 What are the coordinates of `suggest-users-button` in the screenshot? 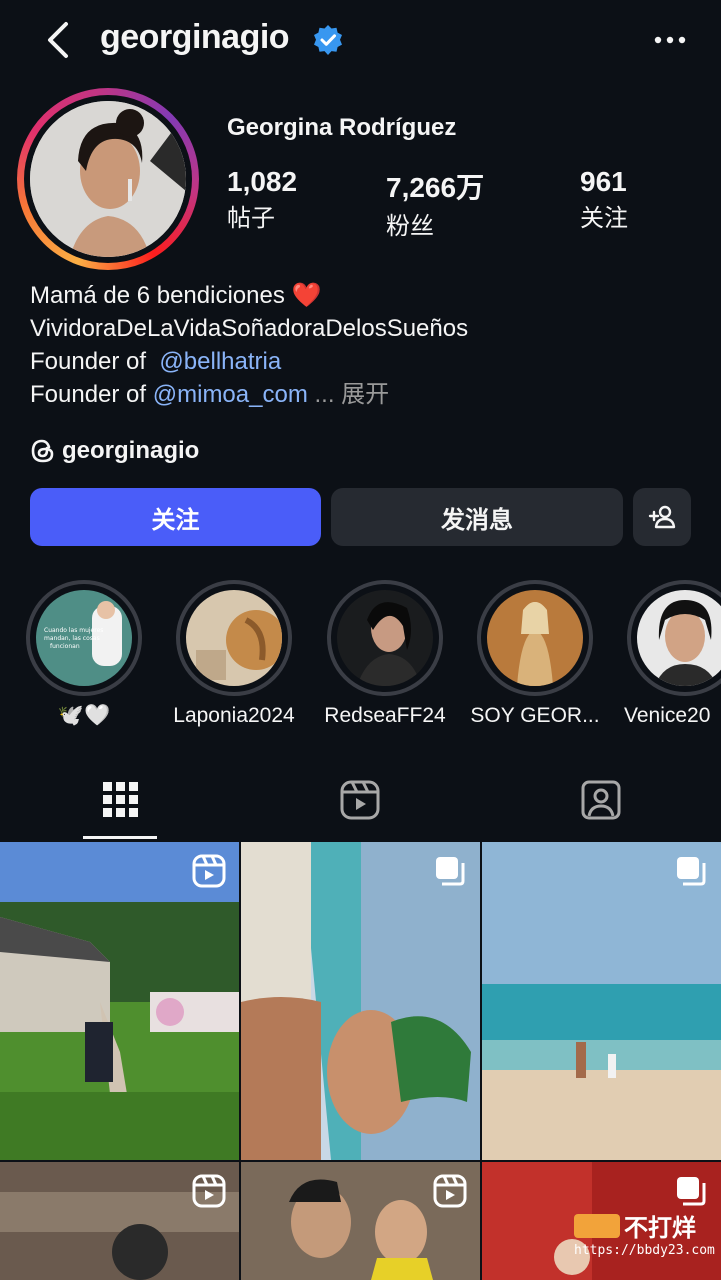 It's located at (662, 517).